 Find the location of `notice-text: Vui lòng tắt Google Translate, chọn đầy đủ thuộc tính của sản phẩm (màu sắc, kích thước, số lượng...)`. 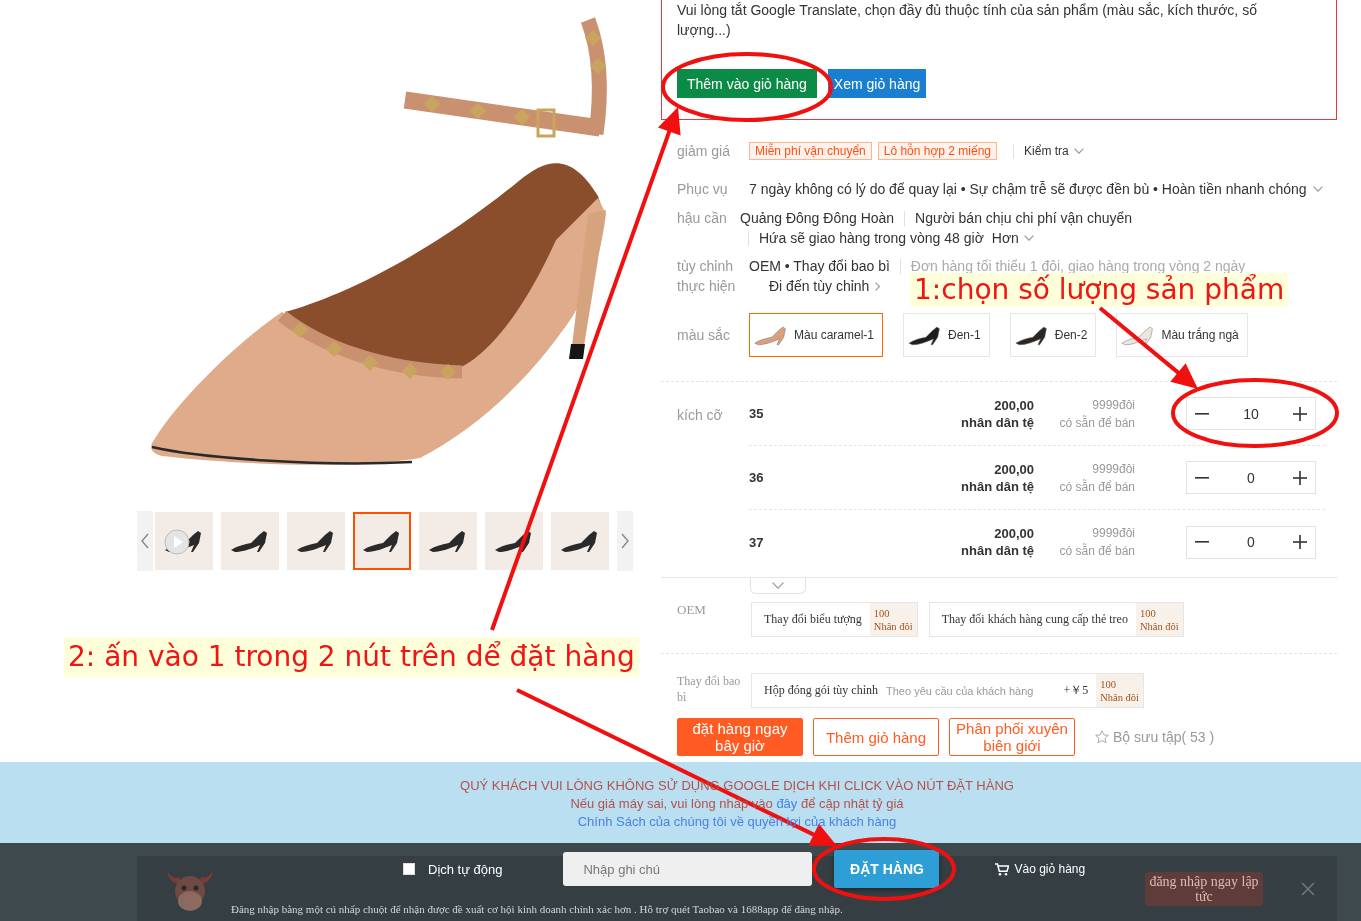

notice-text: Vui lòng tắt Google Translate, chọn đầy đủ thuộc tính của sản phẩm (màu sắc, kích thước, số lượng...) is located at coordinates (967, 20).